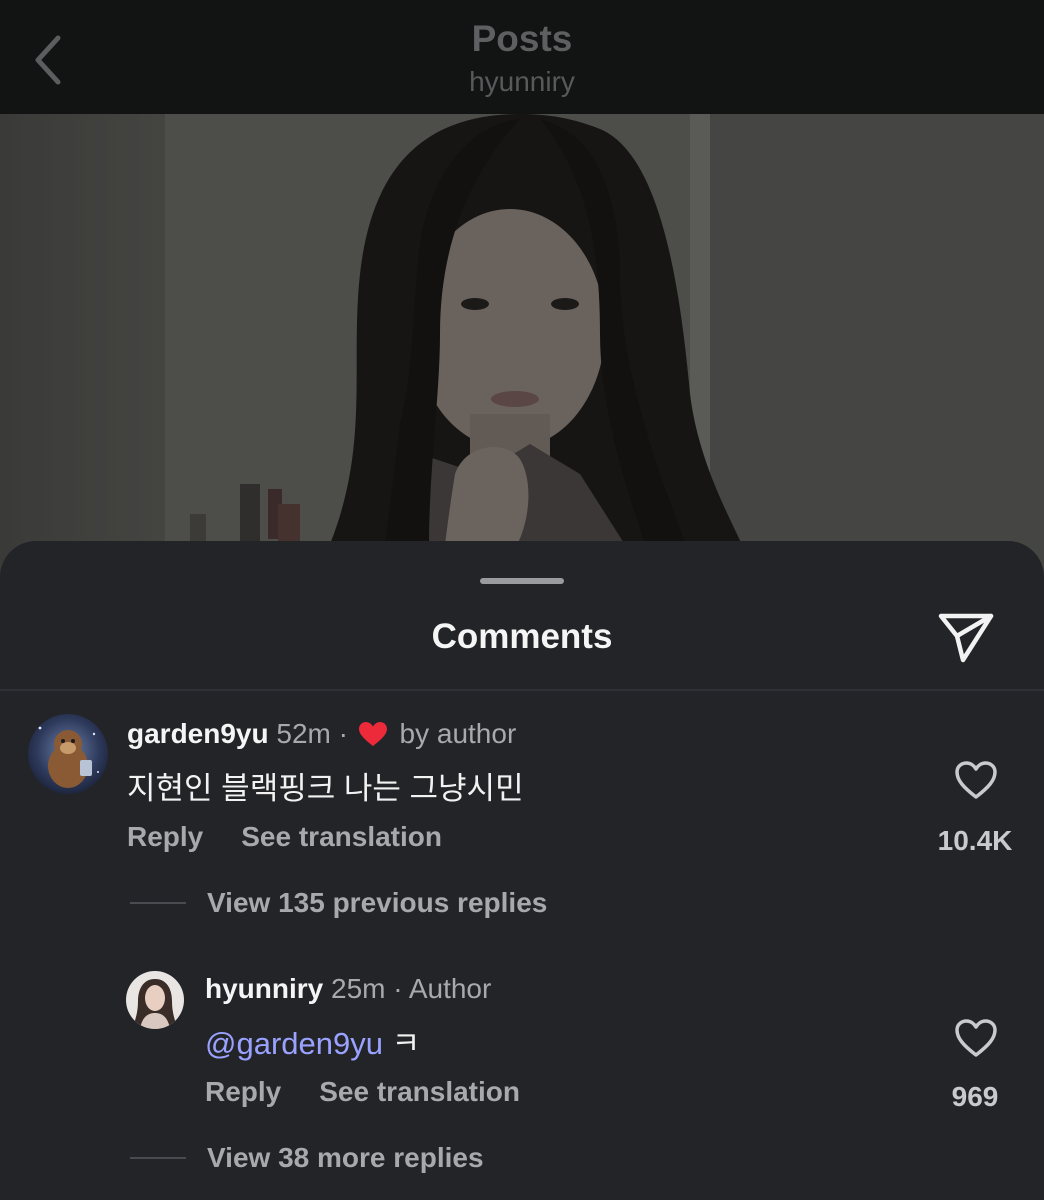 The height and width of the screenshot is (1200, 1044). I want to click on share-send-icon, so click(966, 638).